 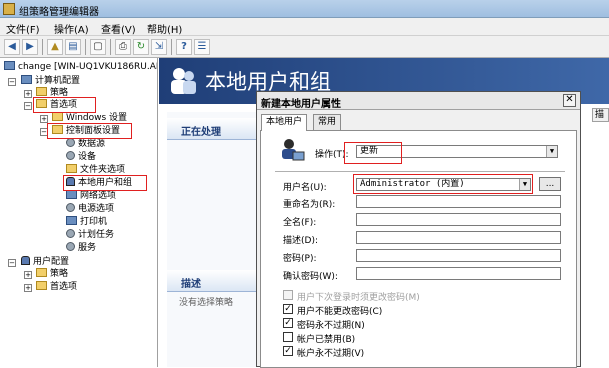 I want to click on export-icon: ⇲, so click(x=159, y=47).